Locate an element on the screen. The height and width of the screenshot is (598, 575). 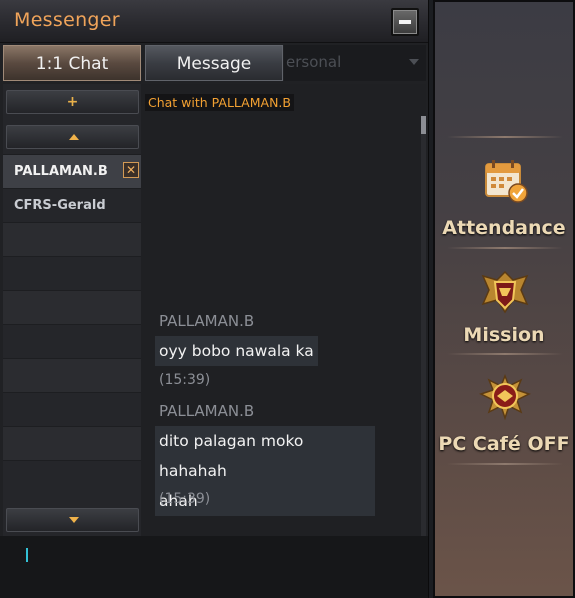
message-line: dito palagan moko hahahah is located at coordinates (231, 456).